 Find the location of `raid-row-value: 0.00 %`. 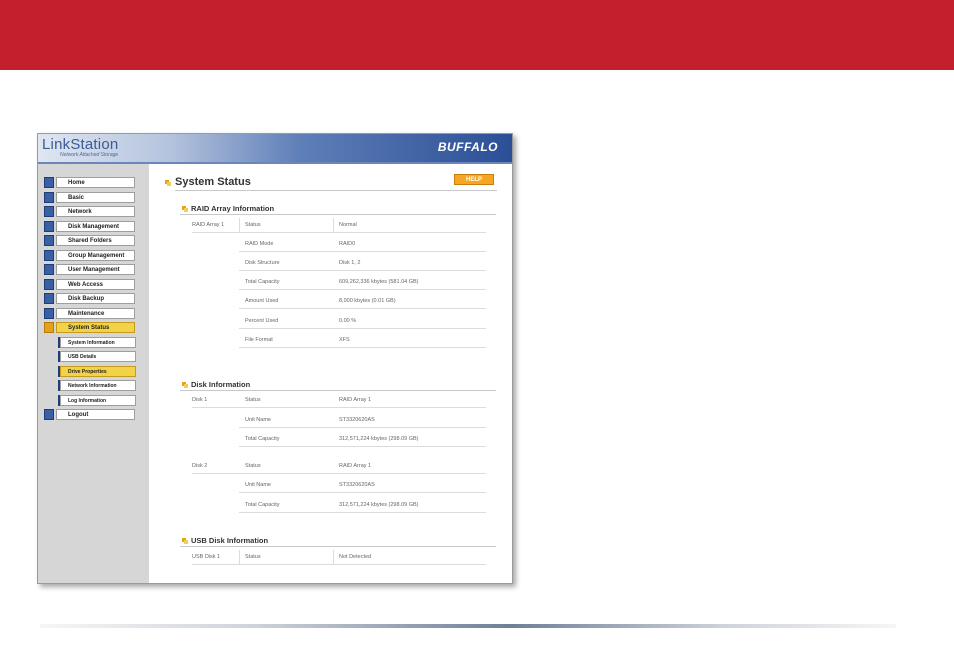

raid-row-value: 0.00 % is located at coordinates (348, 321).